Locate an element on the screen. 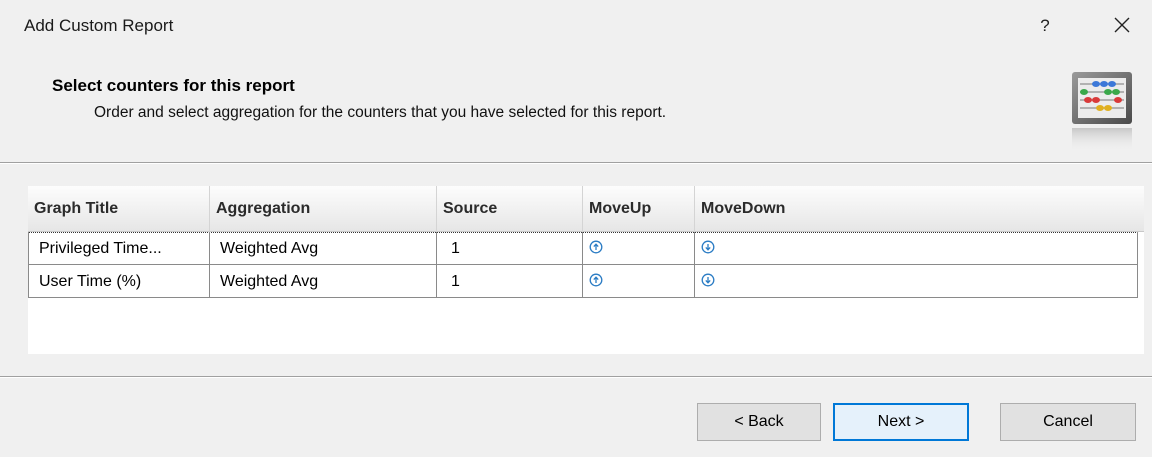 The height and width of the screenshot is (457, 1152). cancel-button: Cancel is located at coordinates (1068, 422).